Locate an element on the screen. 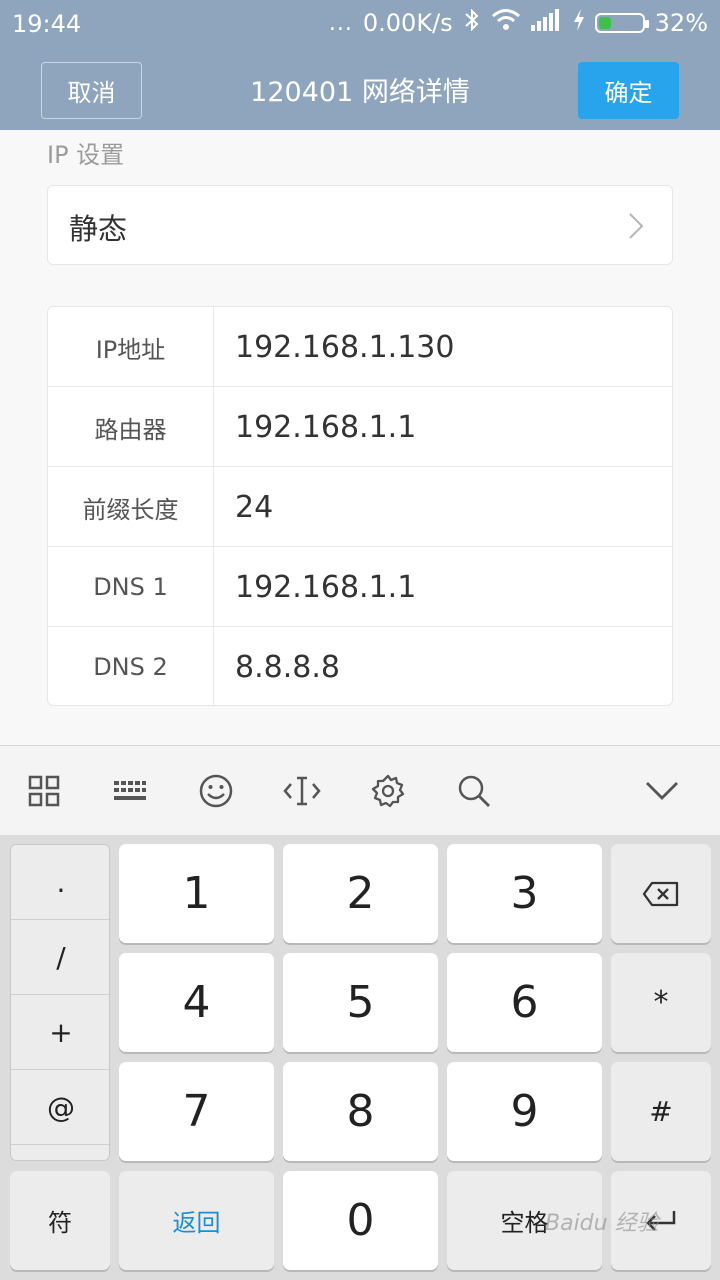 The height and width of the screenshot is (1280, 720). network-speed: 0.00K/s is located at coordinates (407, 23).